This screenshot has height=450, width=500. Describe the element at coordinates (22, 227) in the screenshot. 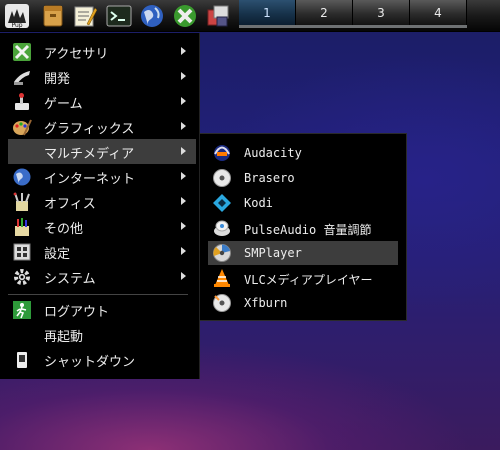

I see `other-icon` at that location.